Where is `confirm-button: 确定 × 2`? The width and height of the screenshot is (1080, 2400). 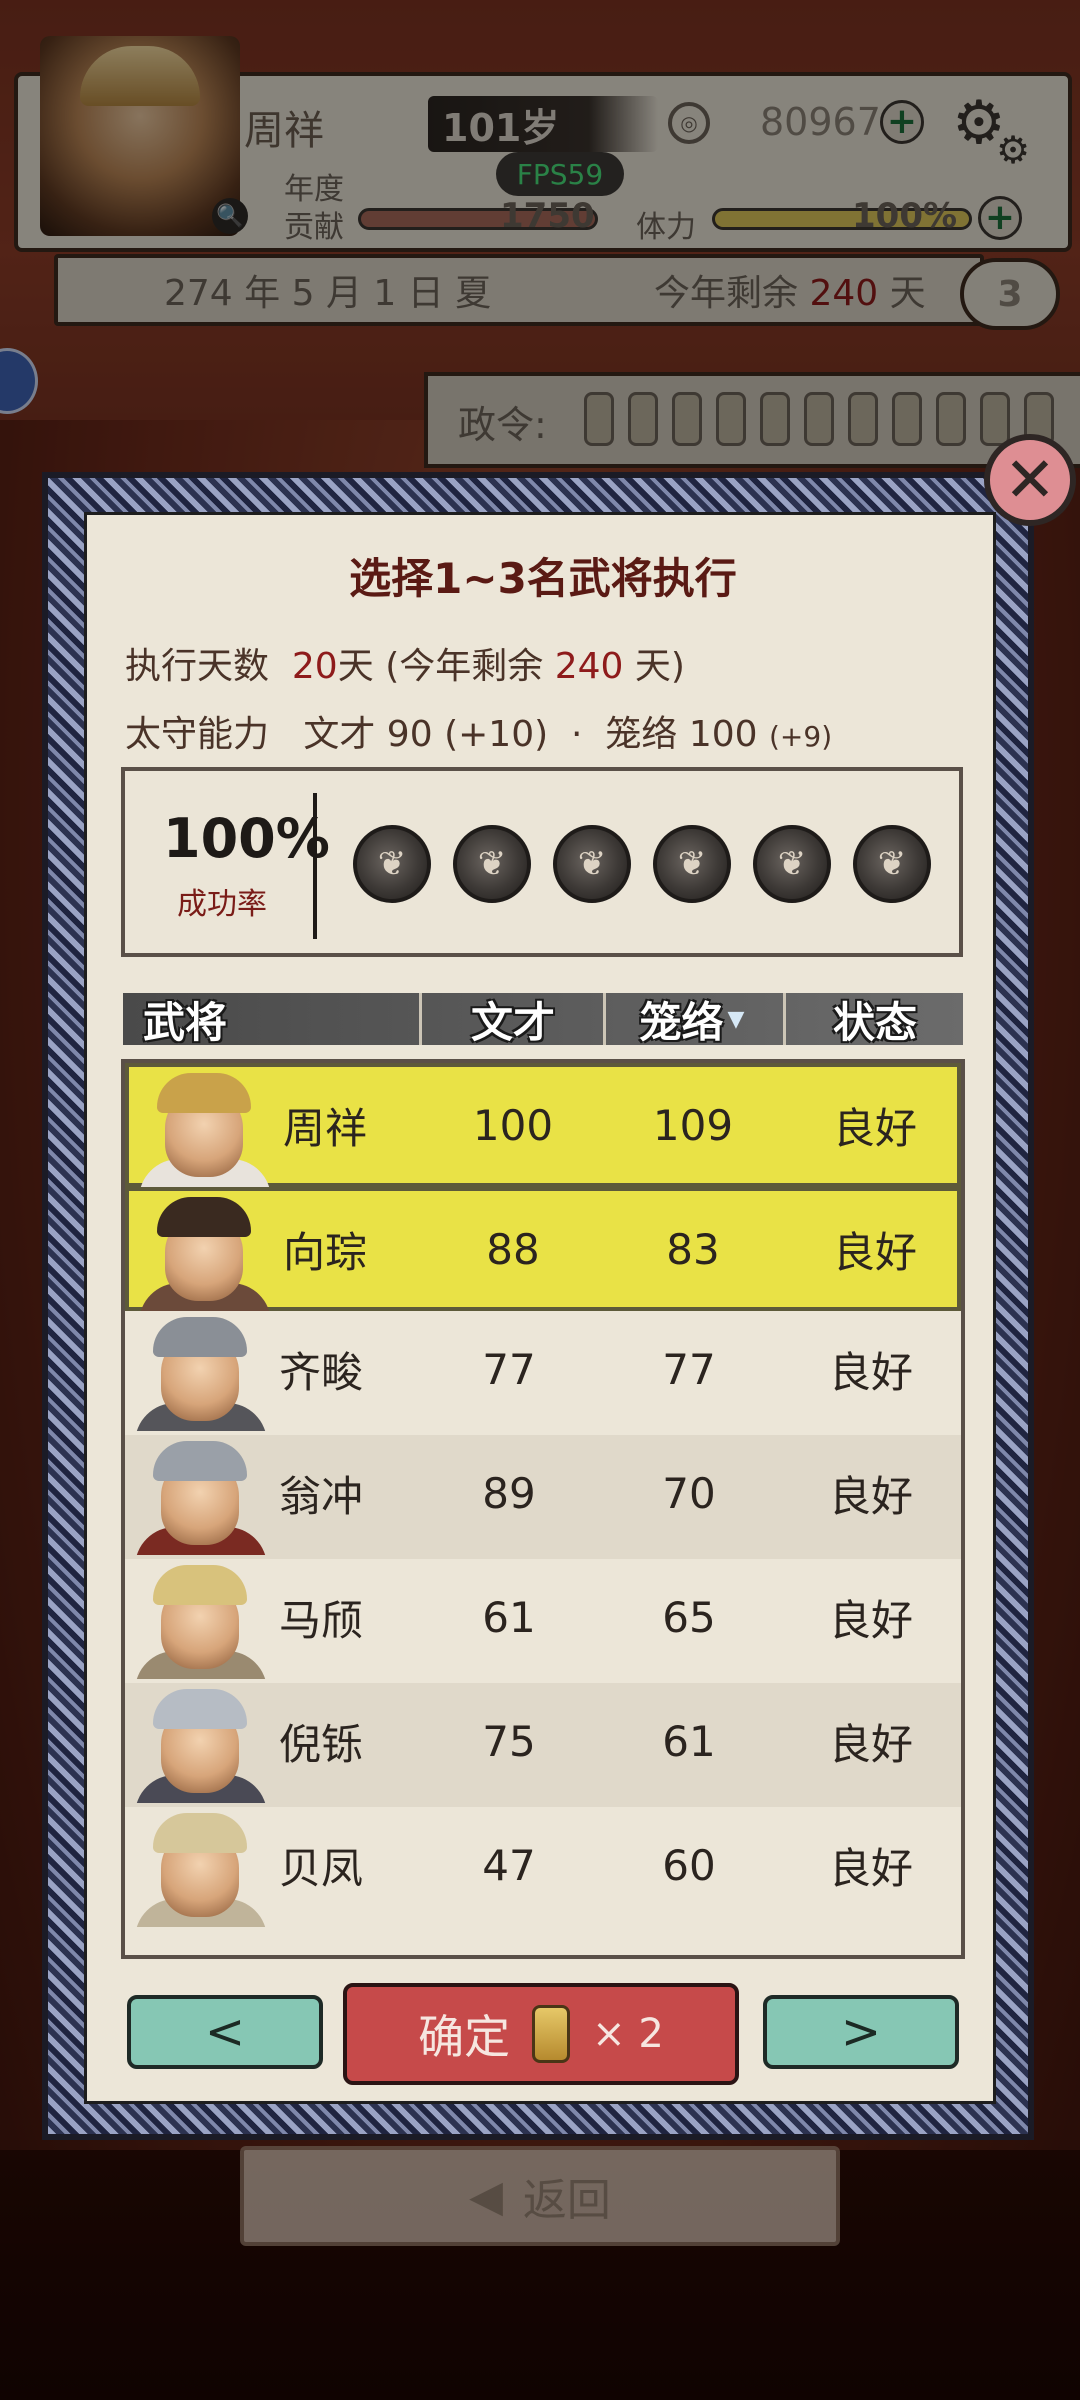
confirm-button: 确定 × 2 is located at coordinates (541, 2034).